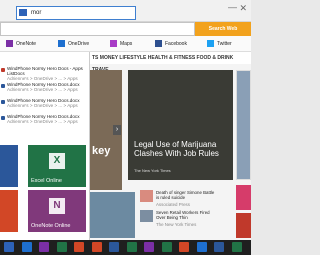  I want to click on quick-link-label: Twitter, so click(224, 44).